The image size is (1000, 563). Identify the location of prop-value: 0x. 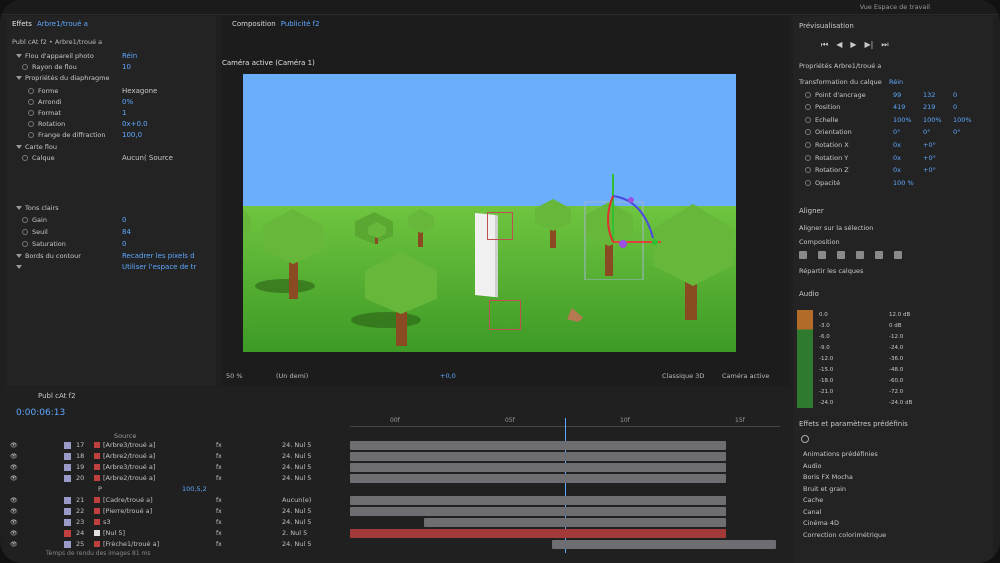
(897, 170).